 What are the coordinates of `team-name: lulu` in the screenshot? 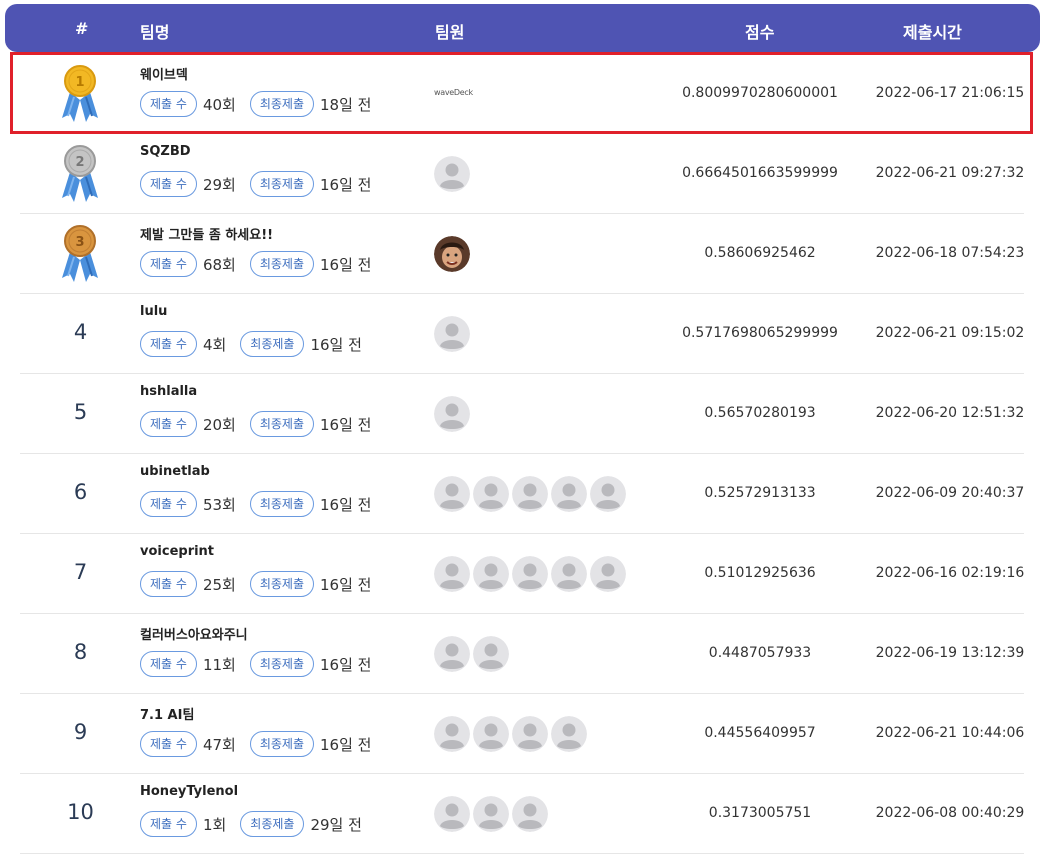 It's located at (153, 311).